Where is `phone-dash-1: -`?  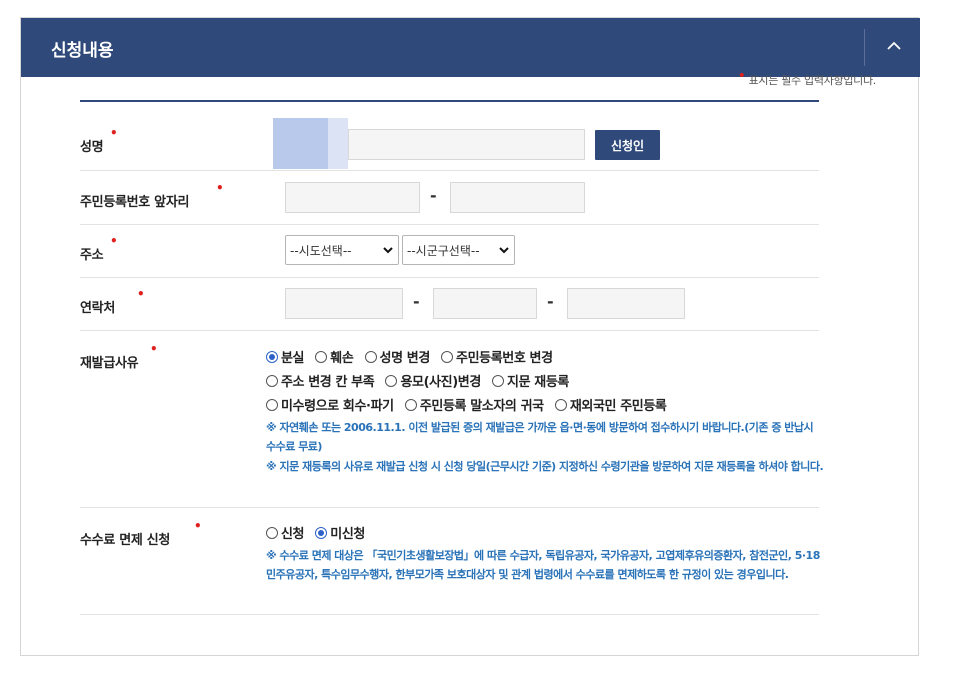
phone-dash-1: - is located at coordinates (416, 301).